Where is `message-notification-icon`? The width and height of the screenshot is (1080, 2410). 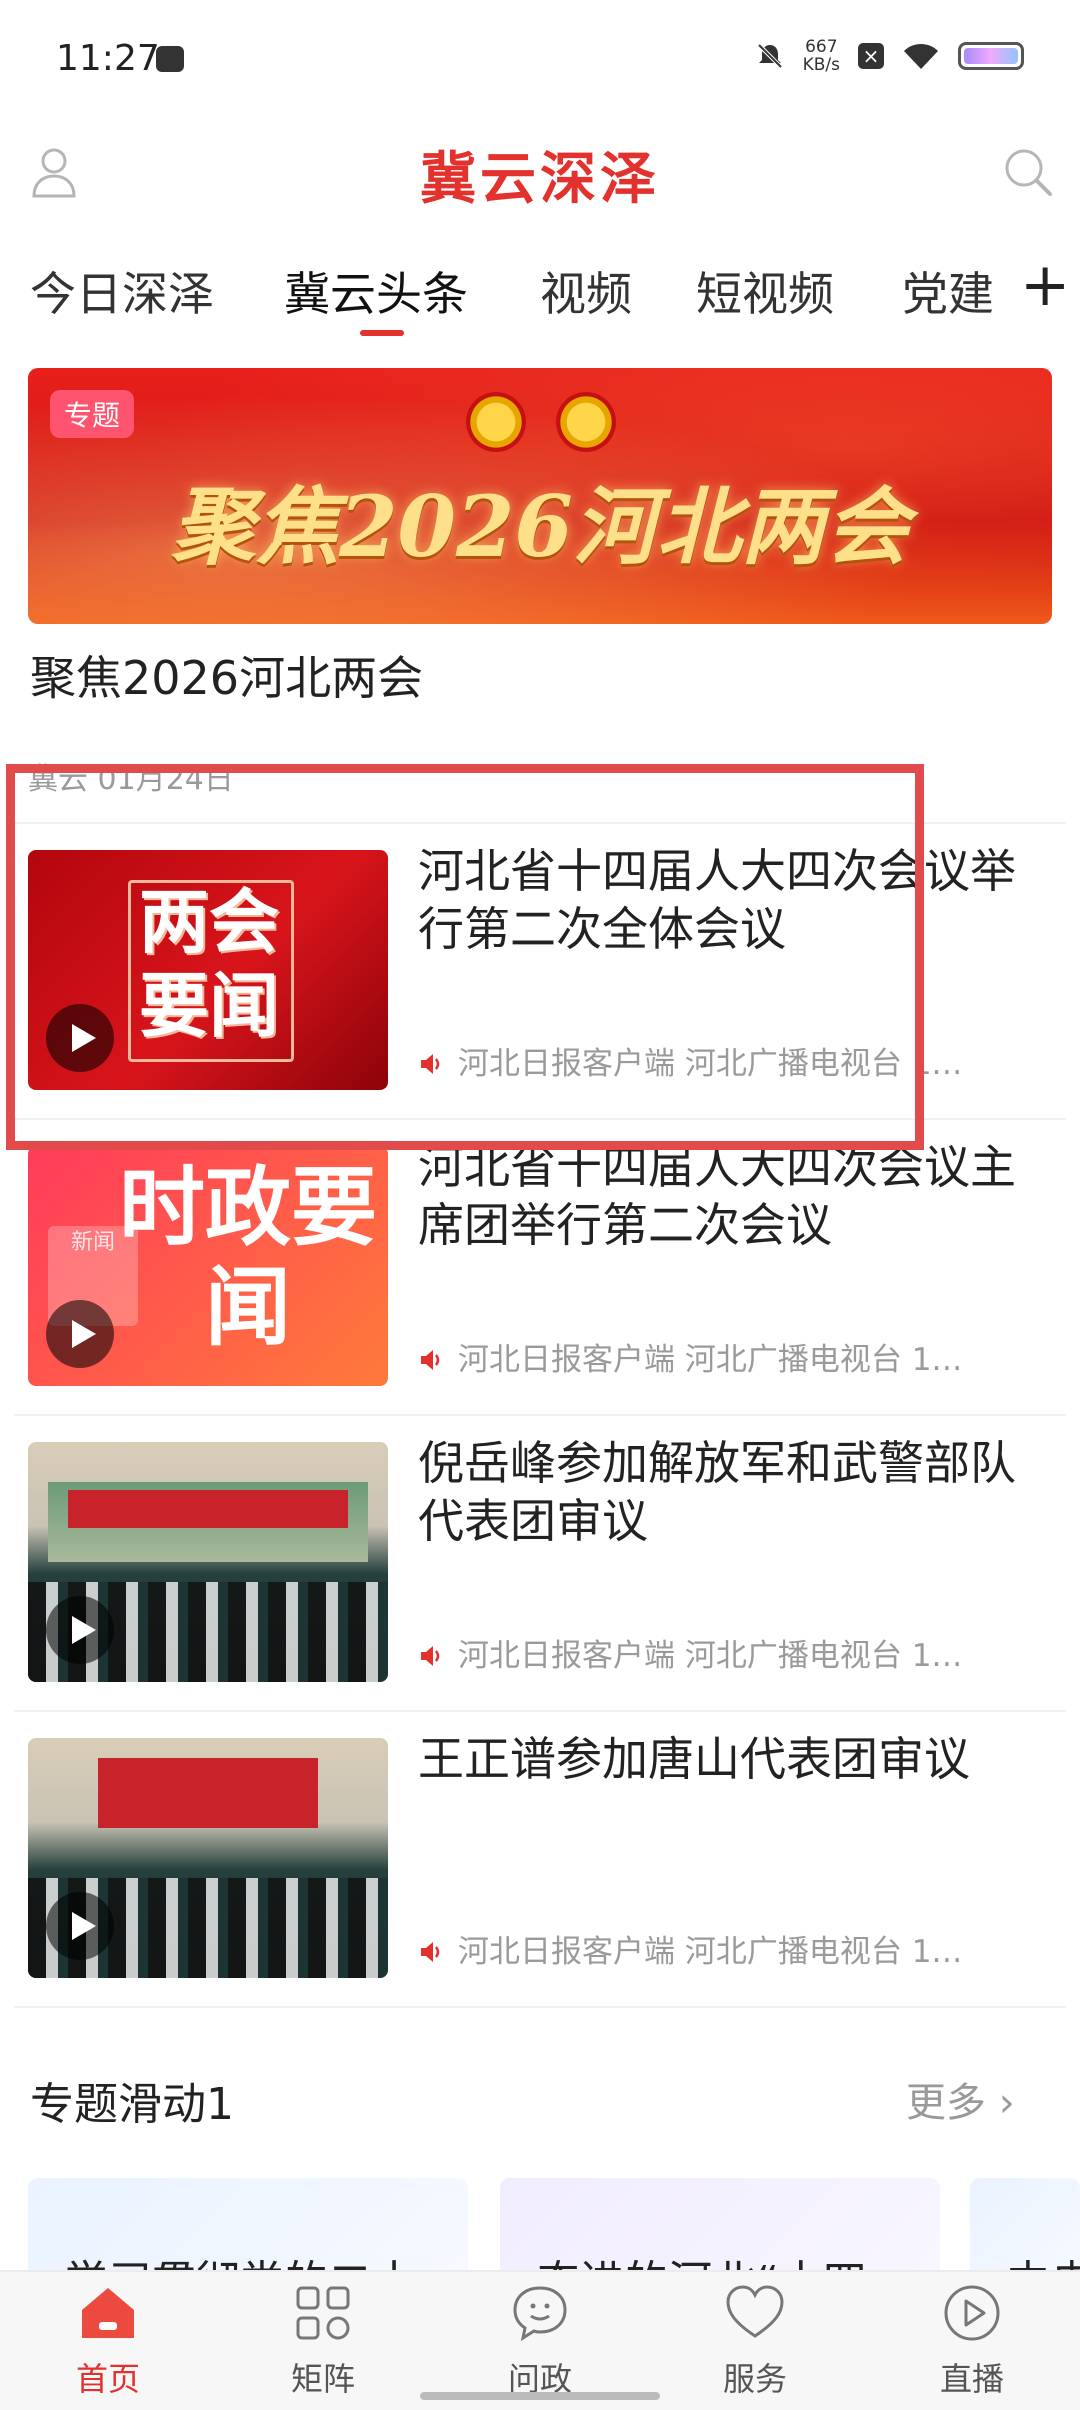
message-notification-icon is located at coordinates (170, 59).